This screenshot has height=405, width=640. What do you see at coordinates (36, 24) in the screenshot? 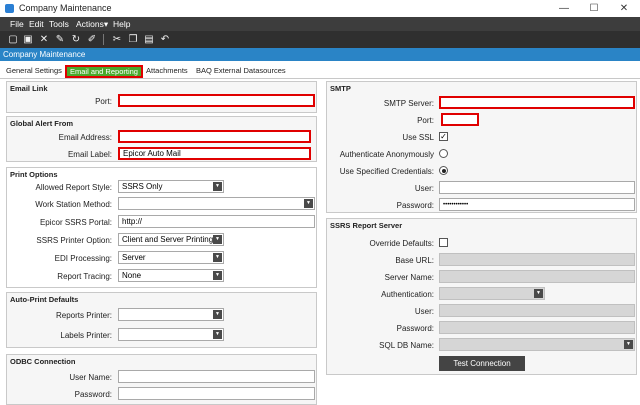
I see `menu-edit: Edit` at bounding box center [36, 24].